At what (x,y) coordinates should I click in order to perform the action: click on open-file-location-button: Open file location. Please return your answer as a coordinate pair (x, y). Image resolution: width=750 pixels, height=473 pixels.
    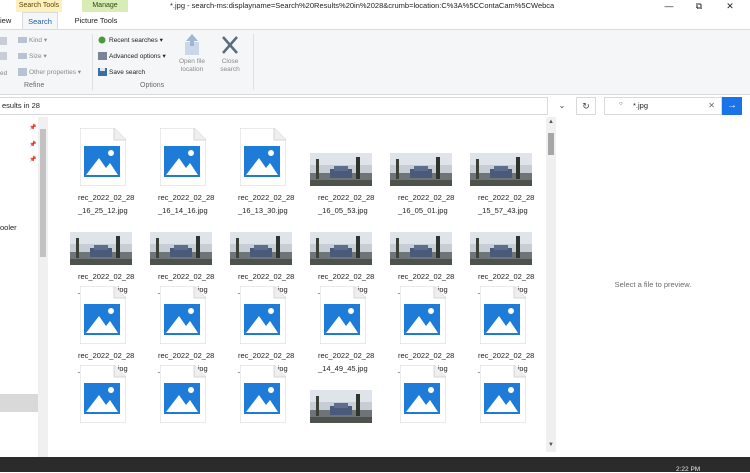
    Looking at the image, I should click on (192, 54).